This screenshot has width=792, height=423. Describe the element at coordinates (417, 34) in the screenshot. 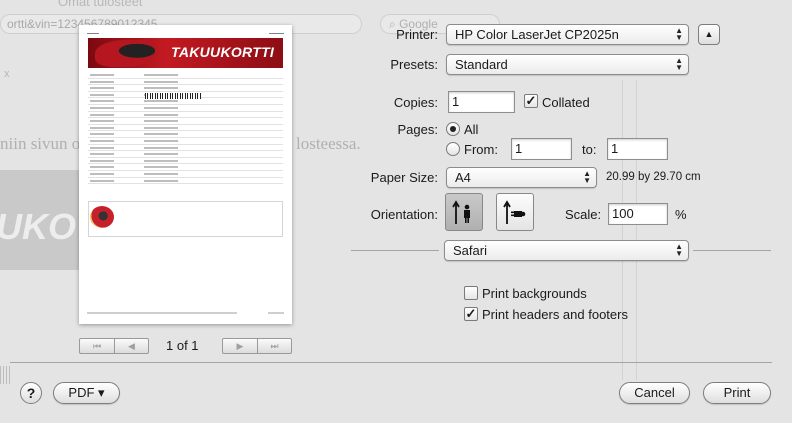

I see `printer-label: Printer:` at that location.